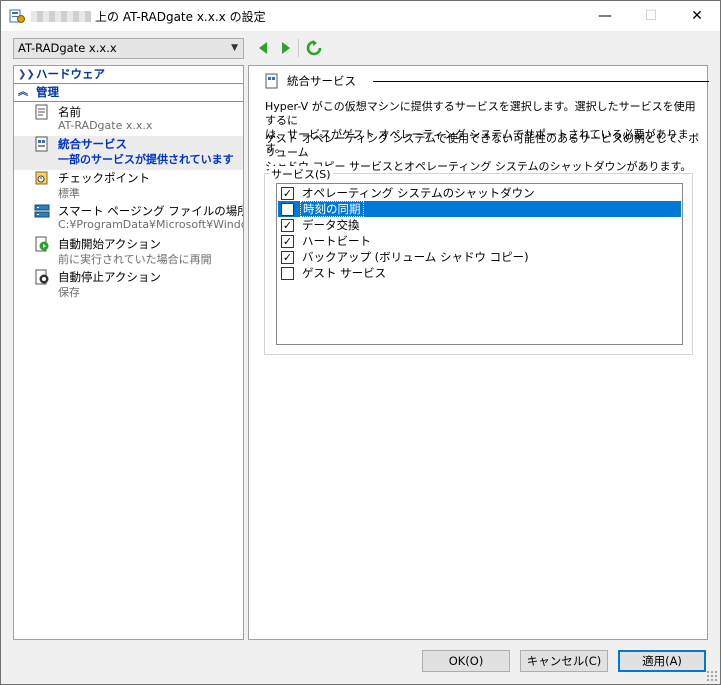 The height and width of the screenshot is (685, 721). Describe the element at coordinates (180, 17) in the screenshot. I see `window-title: 上の AT-RADgate x.x.x の設定` at that location.